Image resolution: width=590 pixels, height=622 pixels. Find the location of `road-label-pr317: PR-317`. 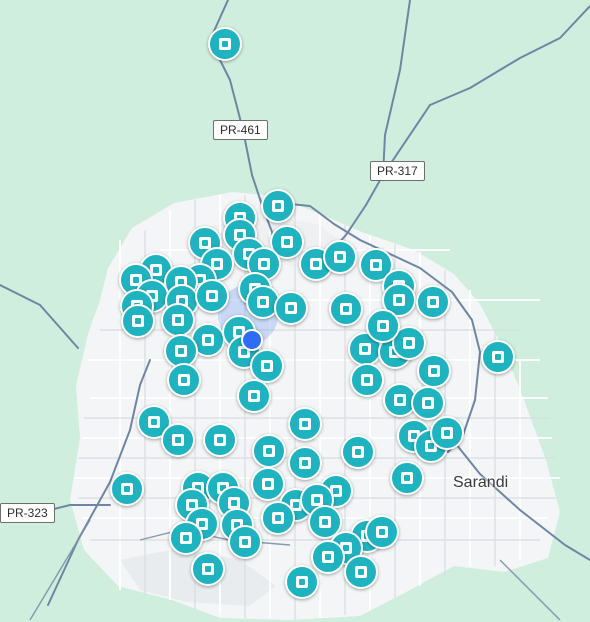

road-label-pr317: PR-317 is located at coordinates (397, 171).